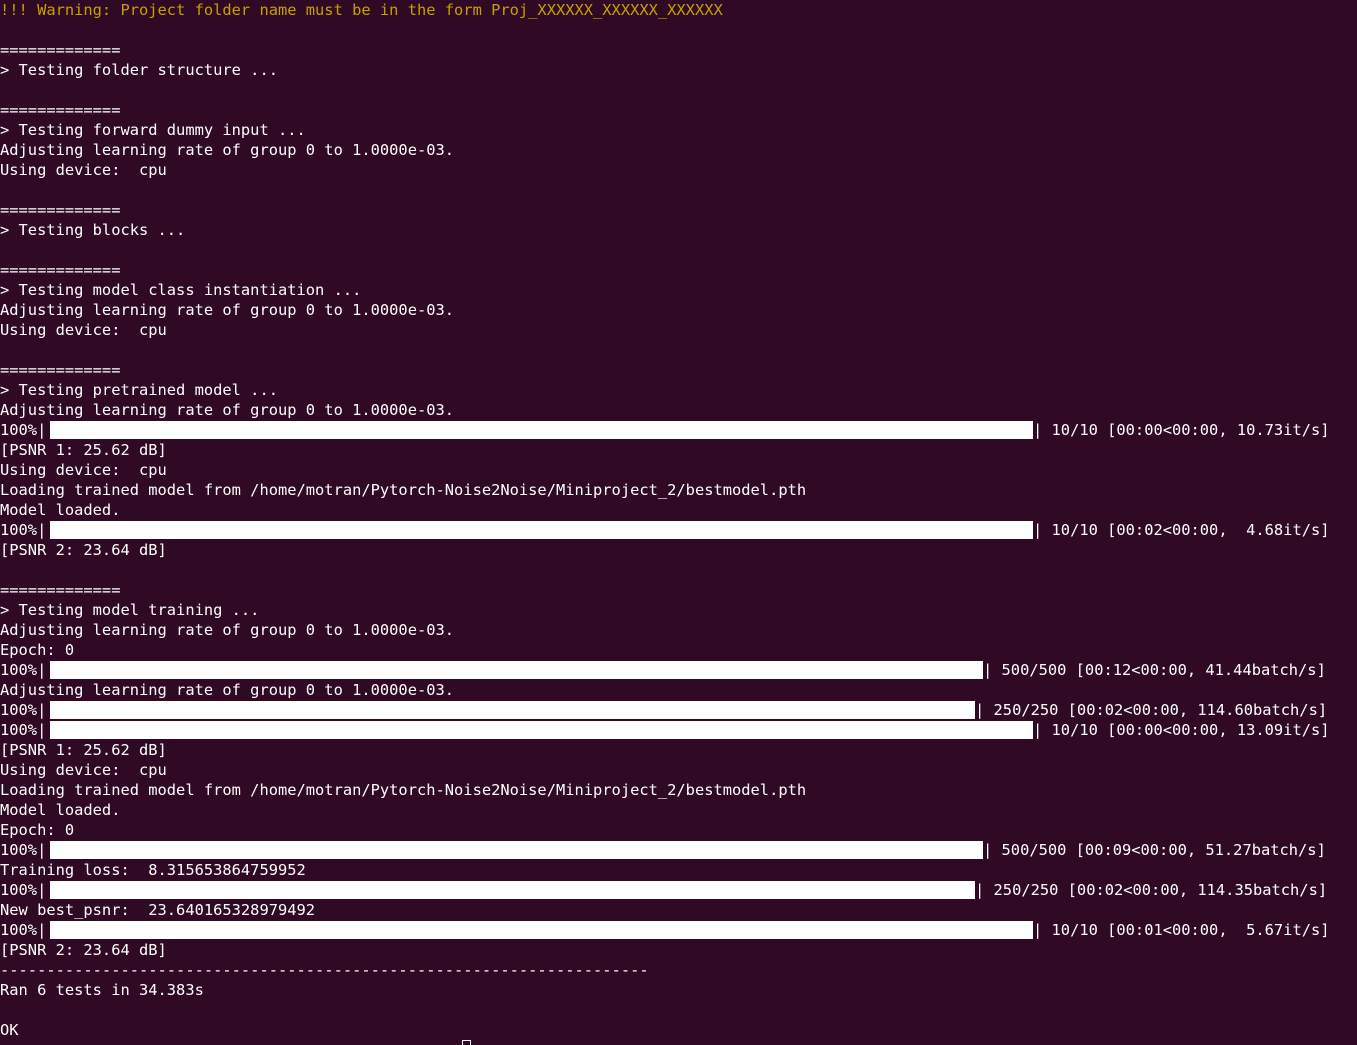 The height and width of the screenshot is (1045, 1357). What do you see at coordinates (1181, 530) in the screenshot?
I see `progress-bar-status: | 10/10 [00:02<00:00, 4.68it/s]` at bounding box center [1181, 530].